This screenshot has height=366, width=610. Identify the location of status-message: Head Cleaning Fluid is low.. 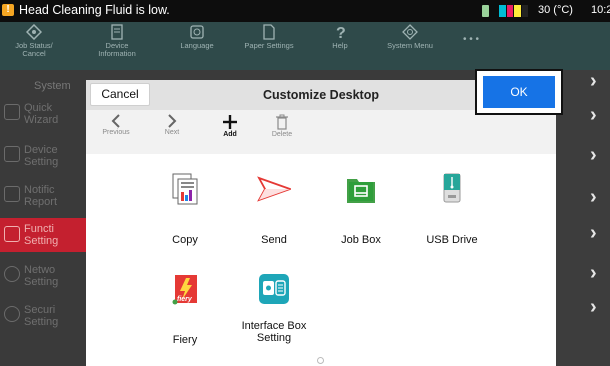
(94, 10).